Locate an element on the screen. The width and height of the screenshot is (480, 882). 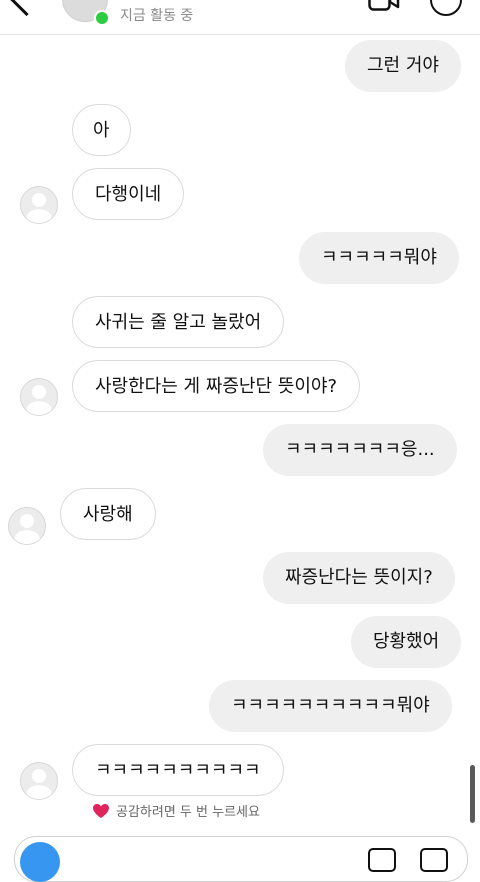
scrollbar-thumb is located at coordinates (472, 794).